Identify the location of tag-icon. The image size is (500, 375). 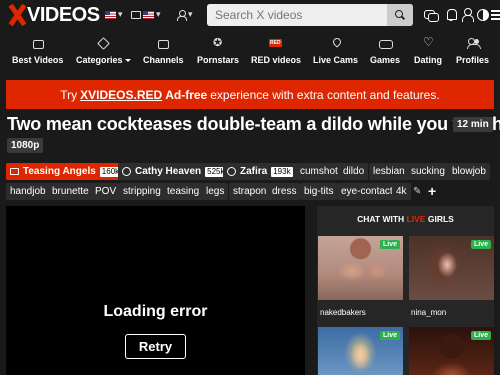
(103, 44).